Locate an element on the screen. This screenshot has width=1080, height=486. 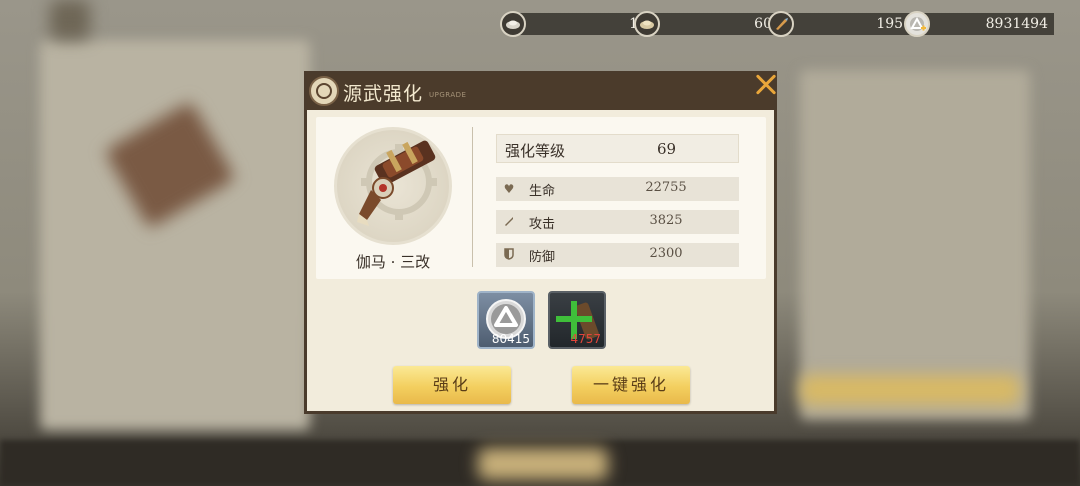
weapon-portrait is located at coordinates (393, 186).